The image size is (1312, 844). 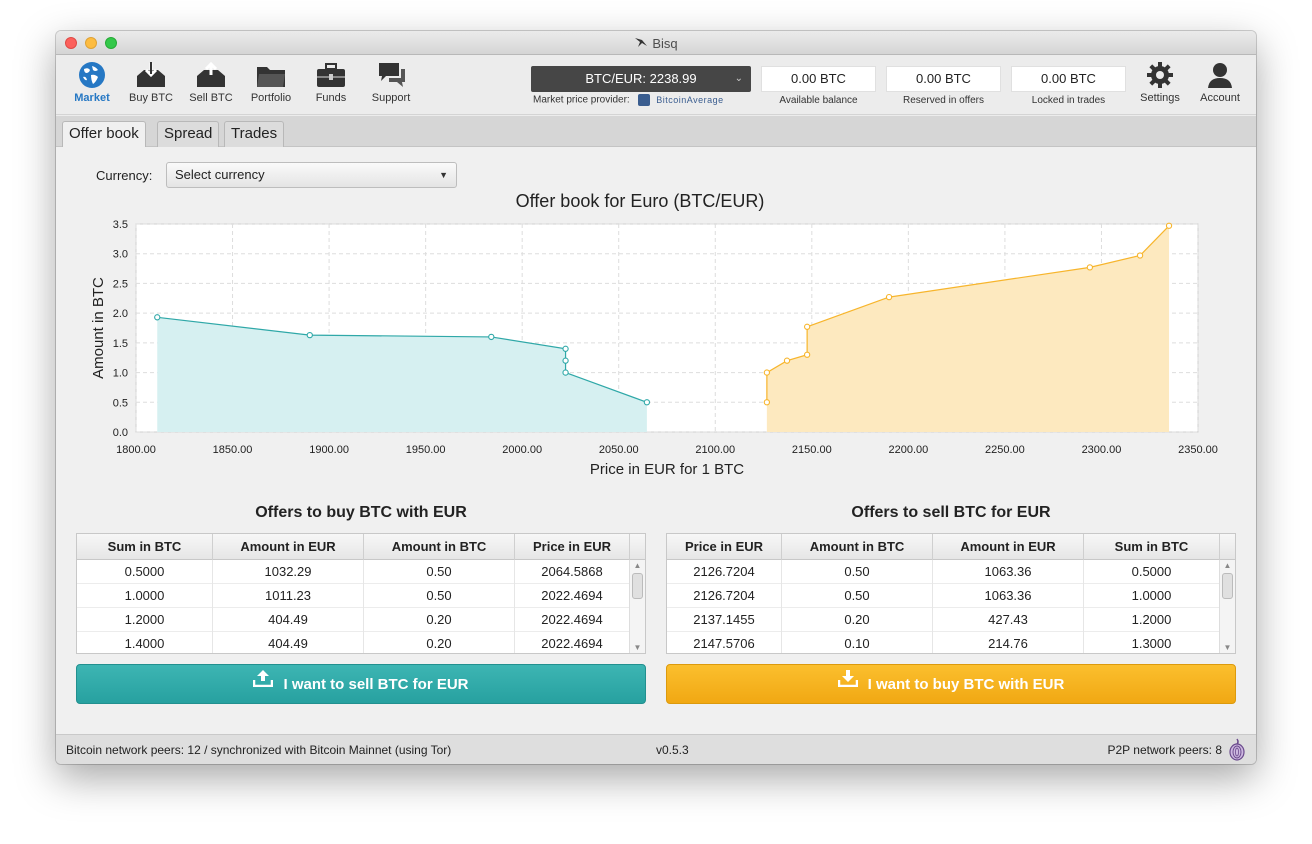 I want to click on folder-icon, so click(x=271, y=77).